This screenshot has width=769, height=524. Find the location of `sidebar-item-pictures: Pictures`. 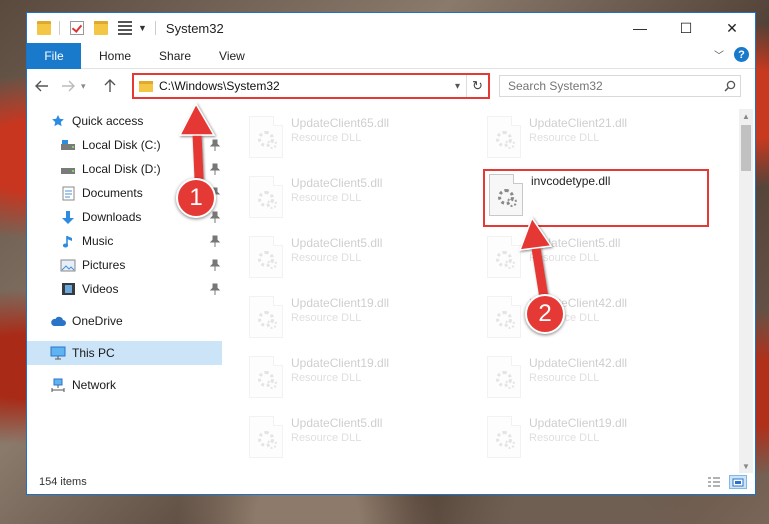

sidebar-item-pictures: Pictures is located at coordinates (124, 265).